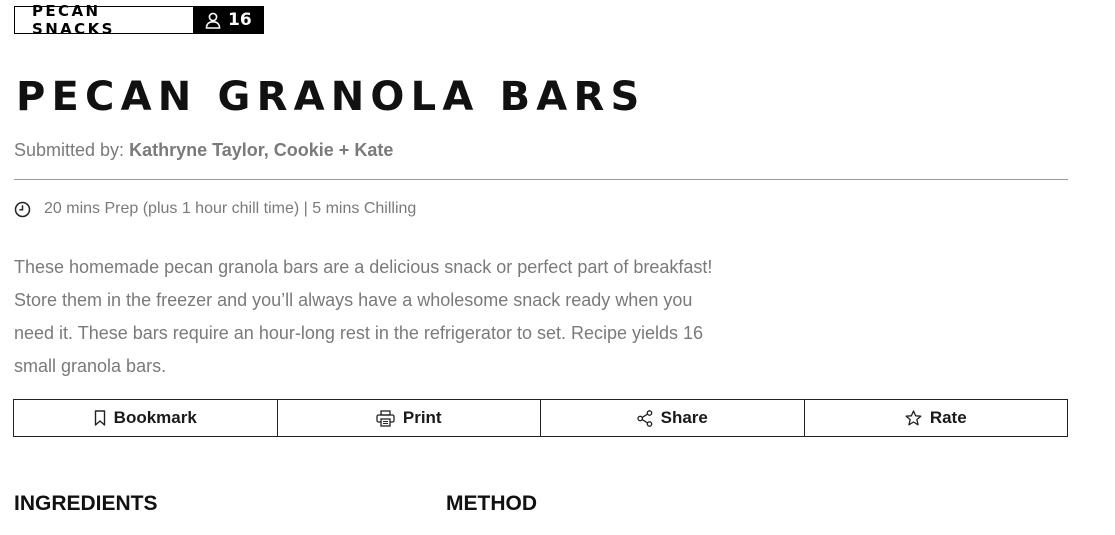 Image resolution: width=1115 pixels, height=535 pixels. What do you see at coordinates (69, 150) in the screenshot?
I see `submitted-by-label: Submitted by:` at bounding box center [69, 150].